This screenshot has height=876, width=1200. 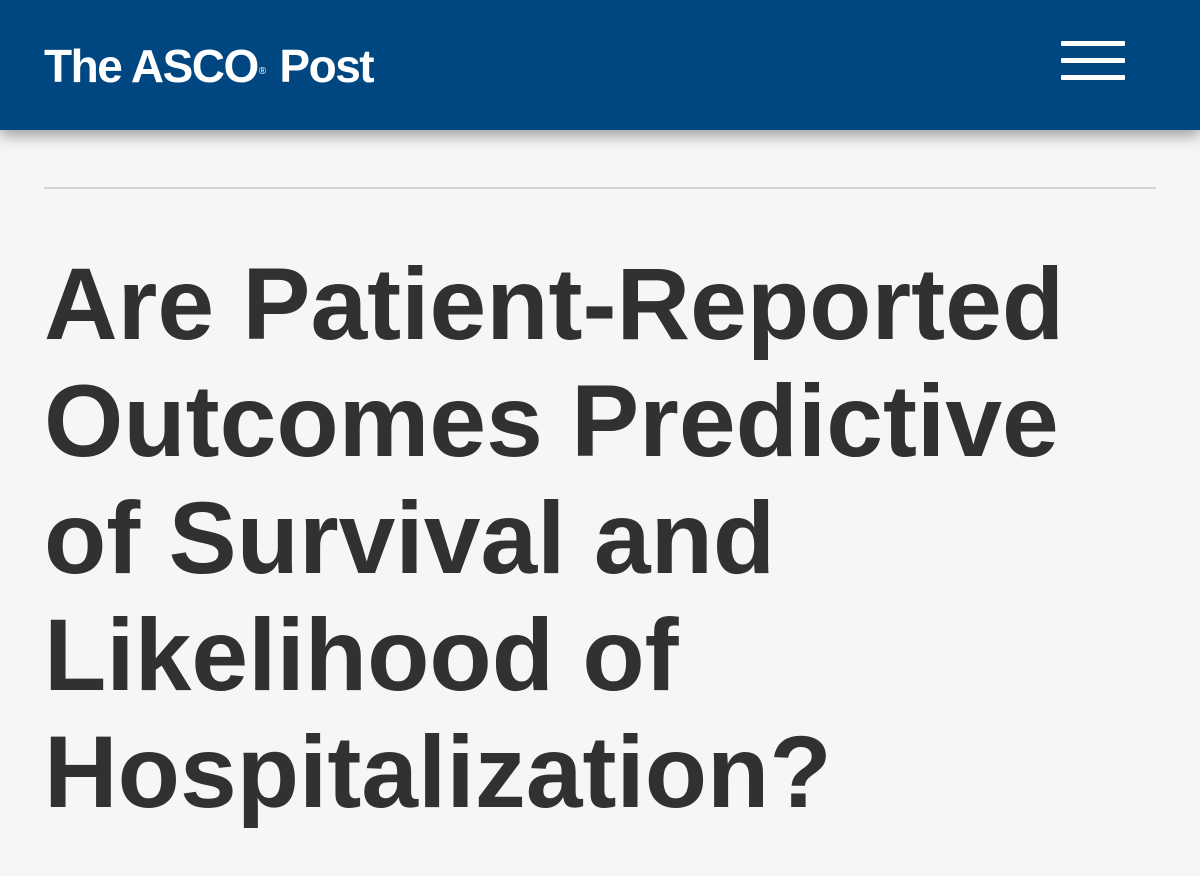 I want to click on content-divider, so click(x=600, y=188).